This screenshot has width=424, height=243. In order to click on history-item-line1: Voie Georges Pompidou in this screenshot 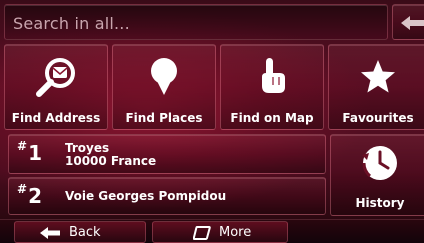, I will do `click(146, 196)`.